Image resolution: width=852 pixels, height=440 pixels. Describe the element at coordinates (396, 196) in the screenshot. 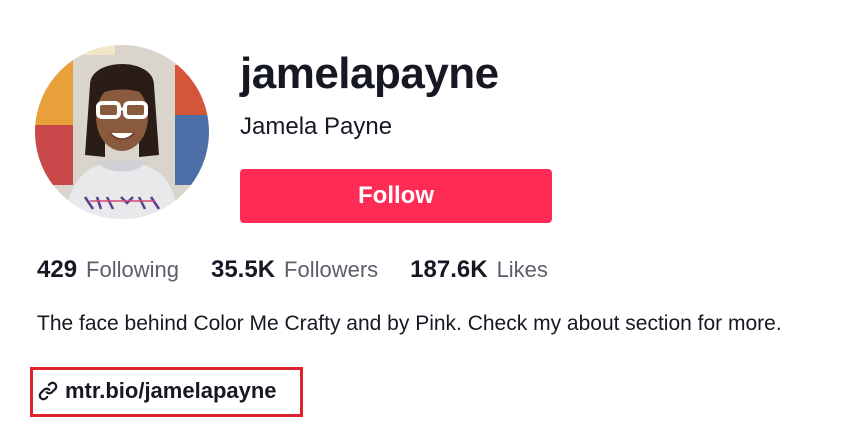

I see `follow-button: Follow` at that location.